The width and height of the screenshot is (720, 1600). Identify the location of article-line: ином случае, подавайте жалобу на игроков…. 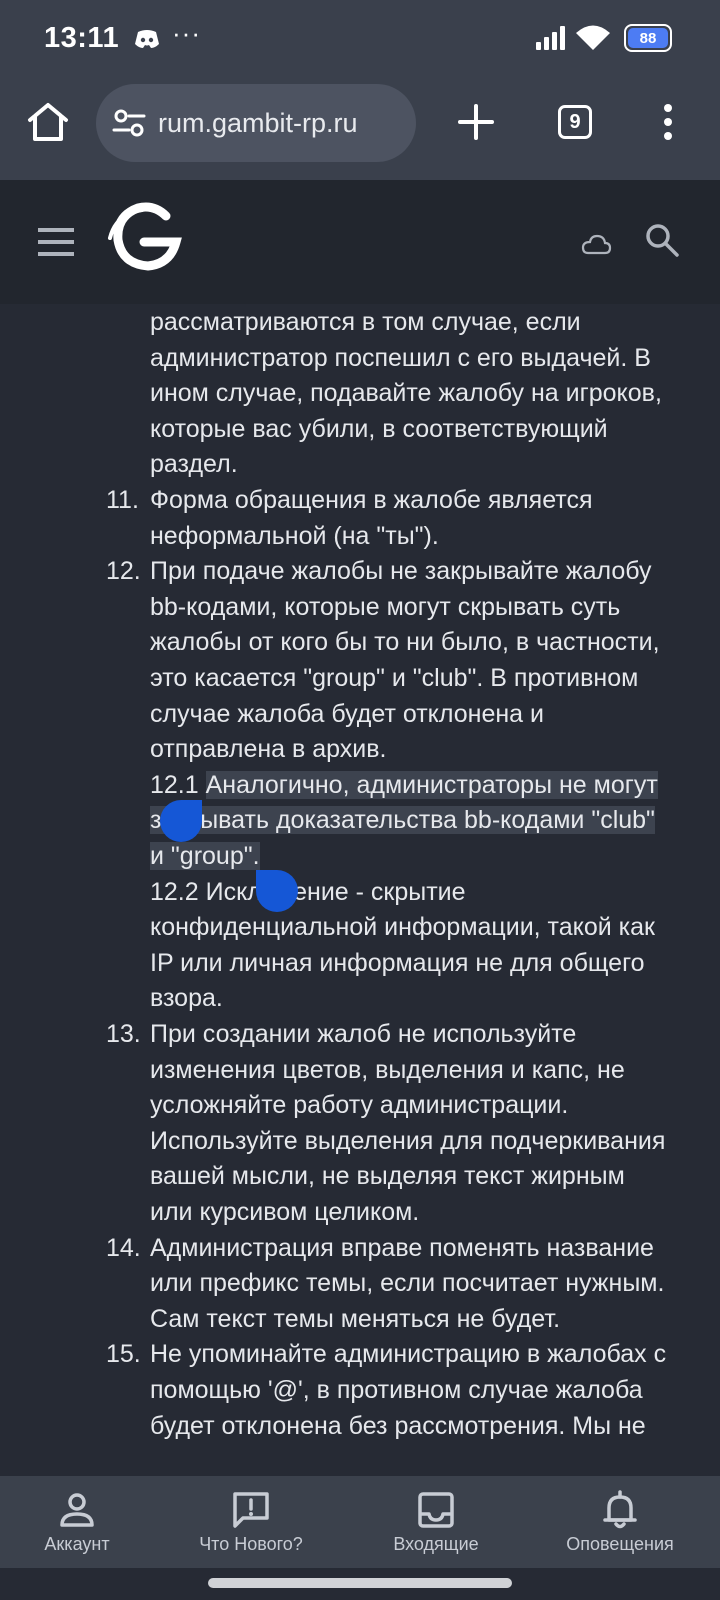
(406, 393).